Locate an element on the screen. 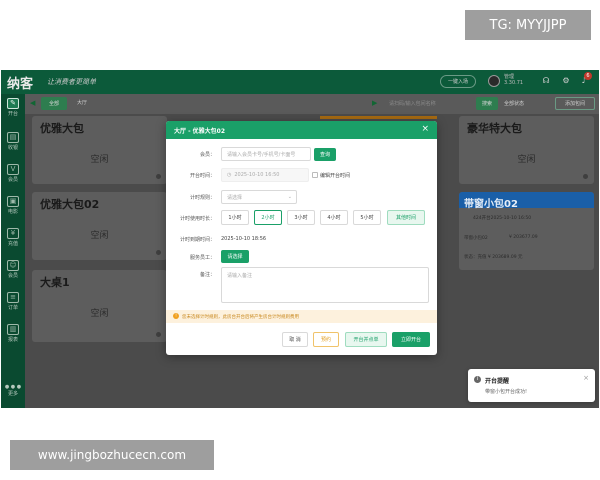 The image size is (600, 480). room-amount: ¥ 203677.09 is located at coordinates (523, 237).